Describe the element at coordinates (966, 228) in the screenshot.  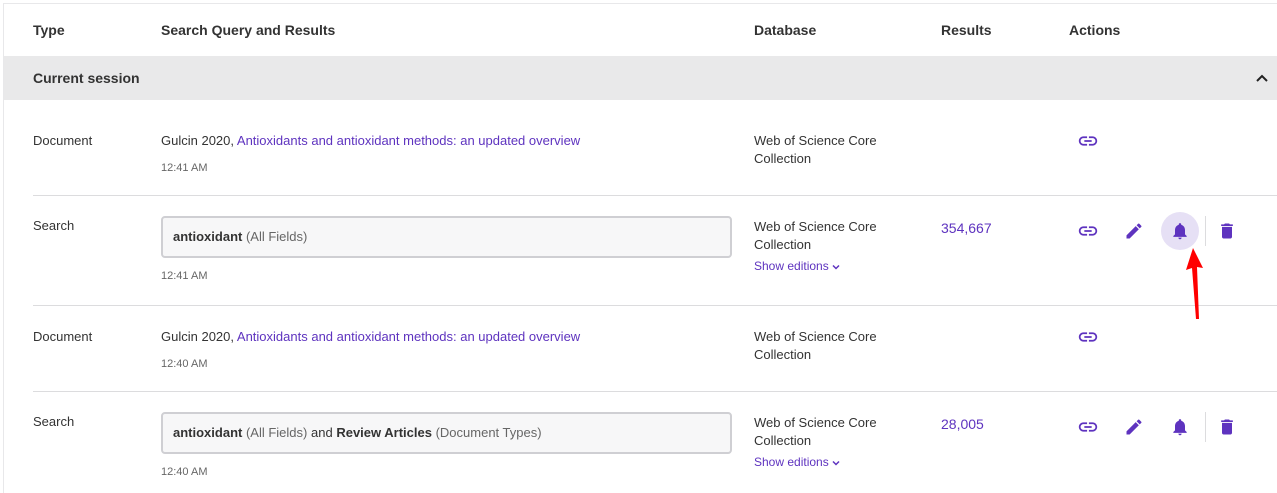
I see `results-count-link: 354,667` at that location.